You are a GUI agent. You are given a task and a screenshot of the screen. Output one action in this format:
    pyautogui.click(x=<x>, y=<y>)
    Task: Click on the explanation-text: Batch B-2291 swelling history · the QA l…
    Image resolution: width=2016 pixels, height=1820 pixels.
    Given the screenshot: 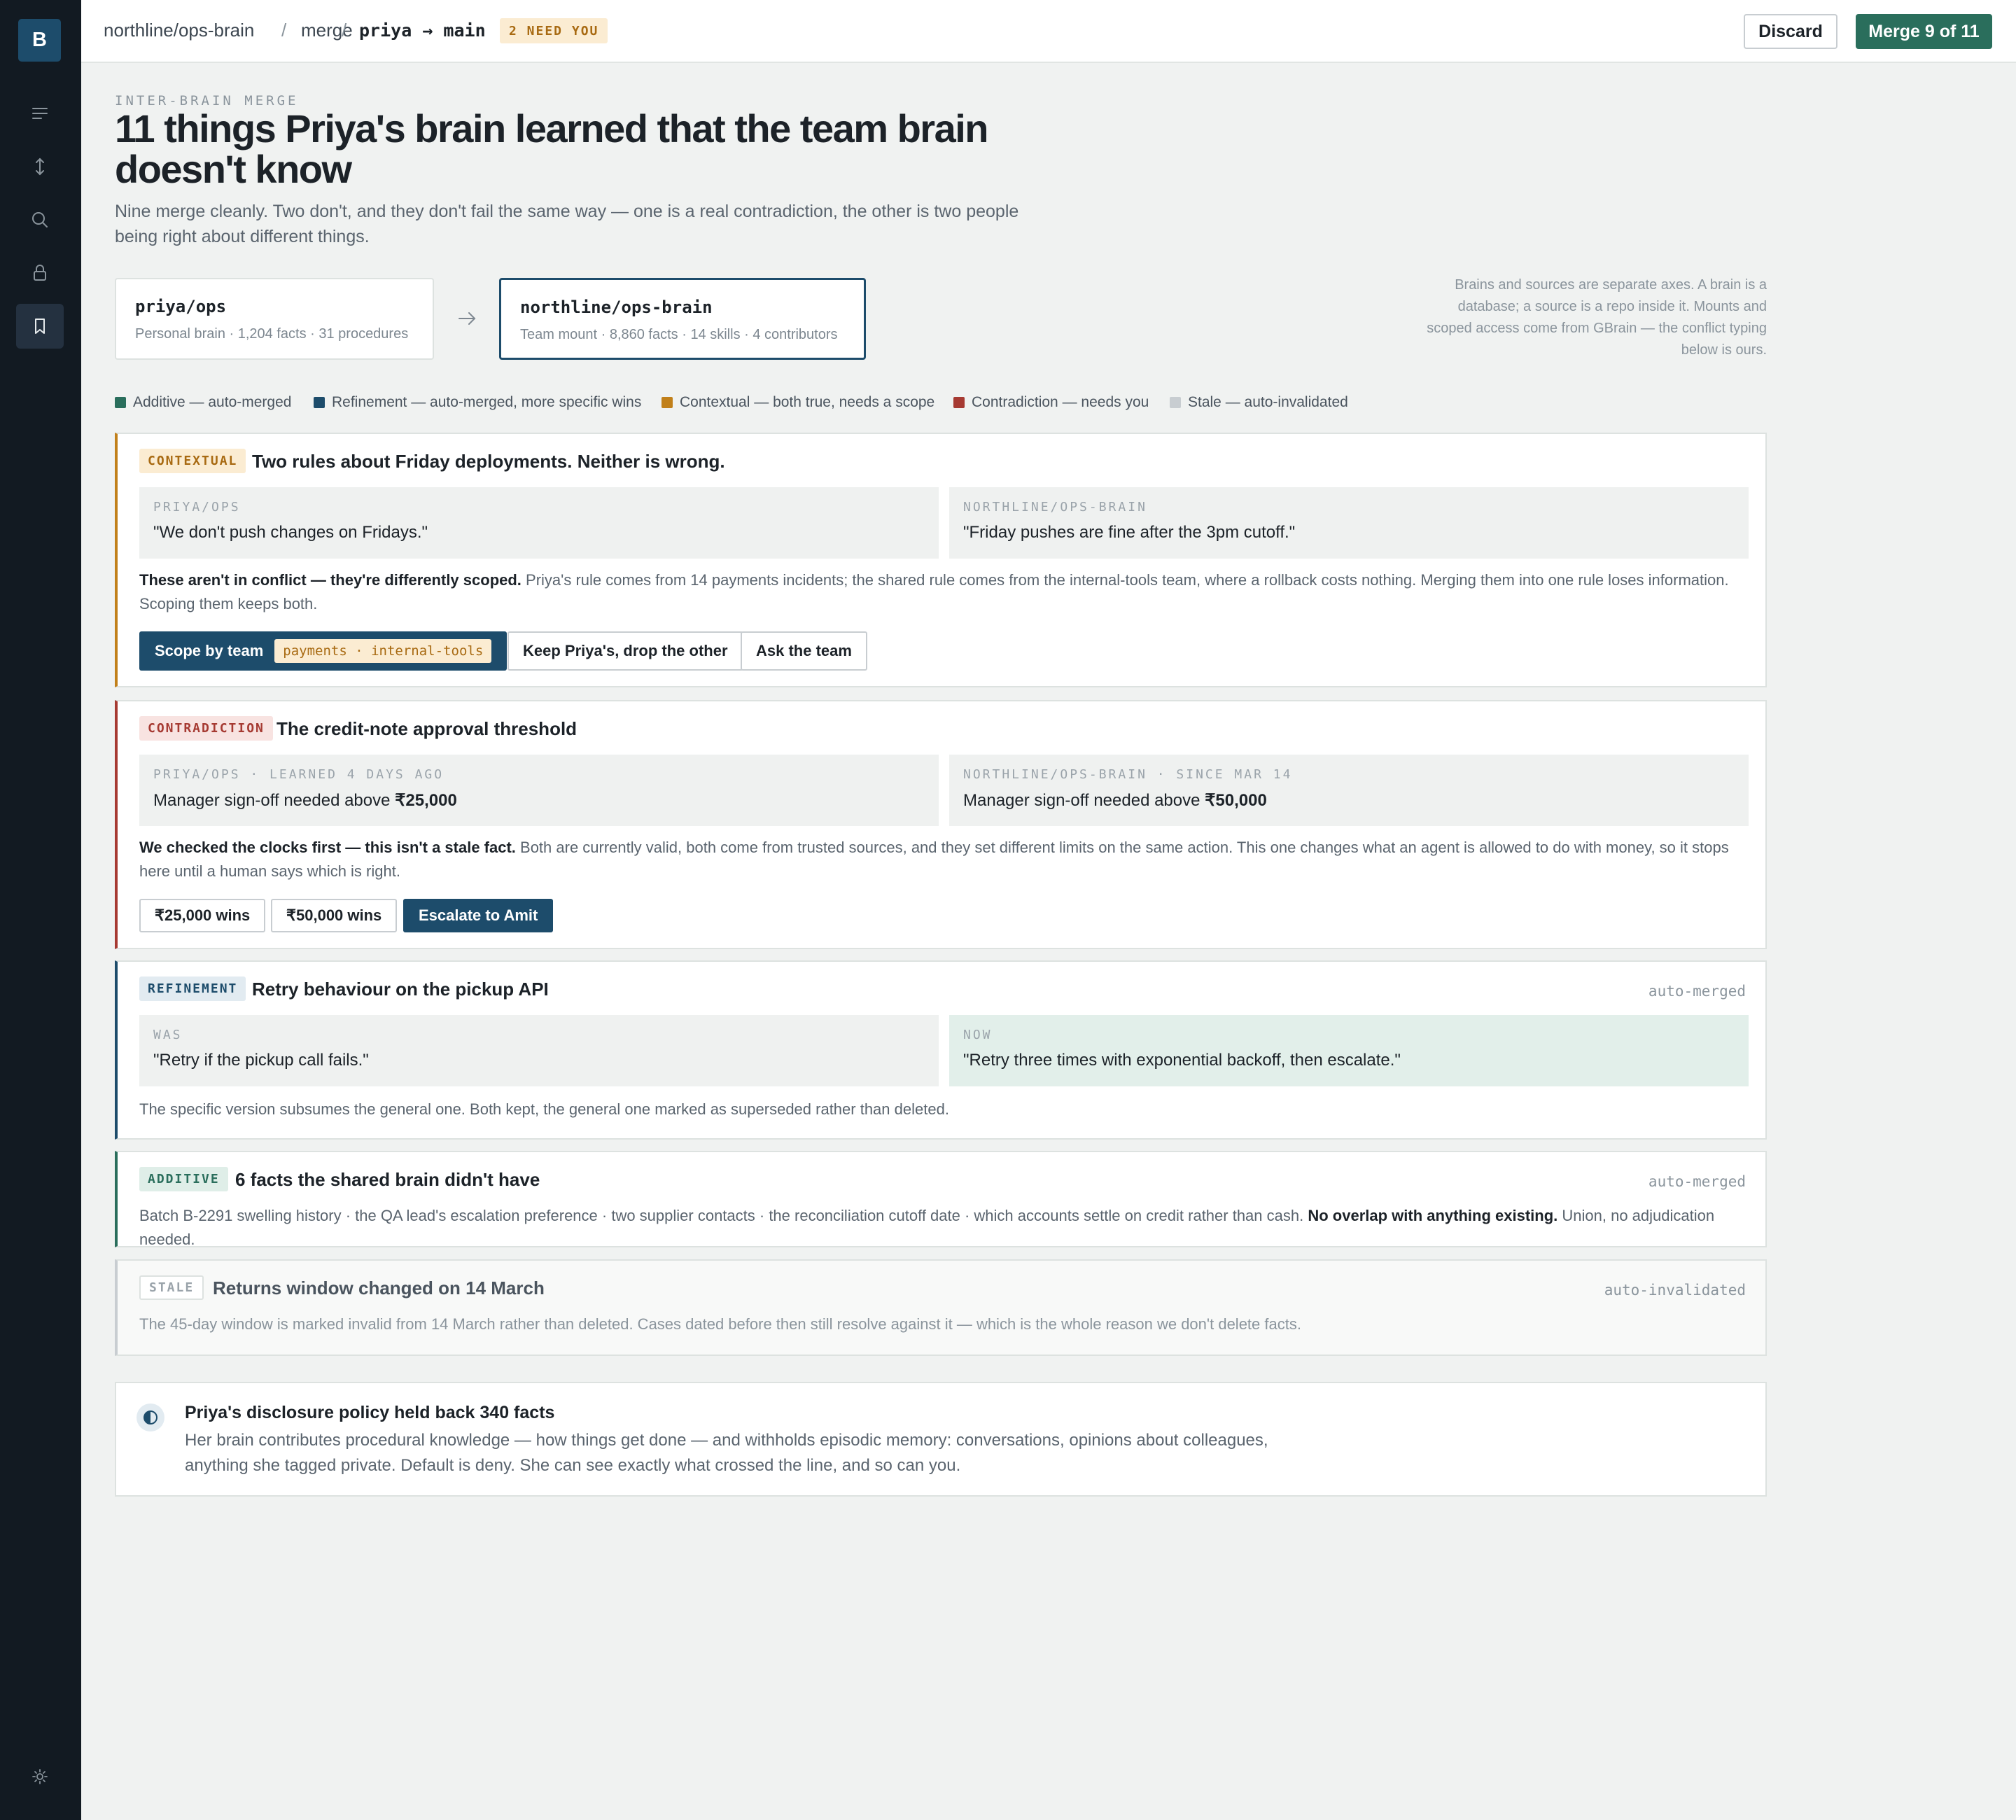 What is the action you would take?
    pyautogui.click(x=723, y=1215)
    